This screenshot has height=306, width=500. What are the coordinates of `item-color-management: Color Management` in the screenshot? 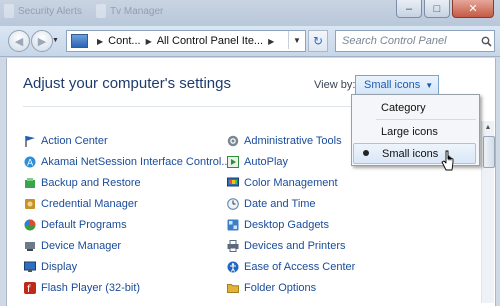 It's located at (282, 183).